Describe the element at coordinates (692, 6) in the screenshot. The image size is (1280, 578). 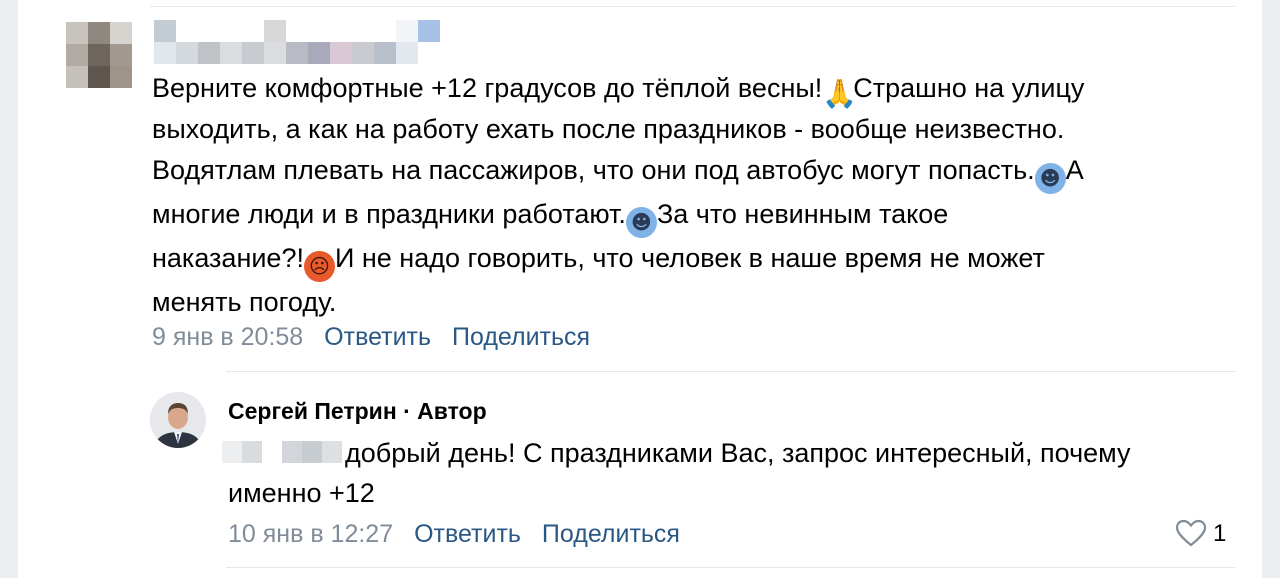
I see `top-divider` at that location.